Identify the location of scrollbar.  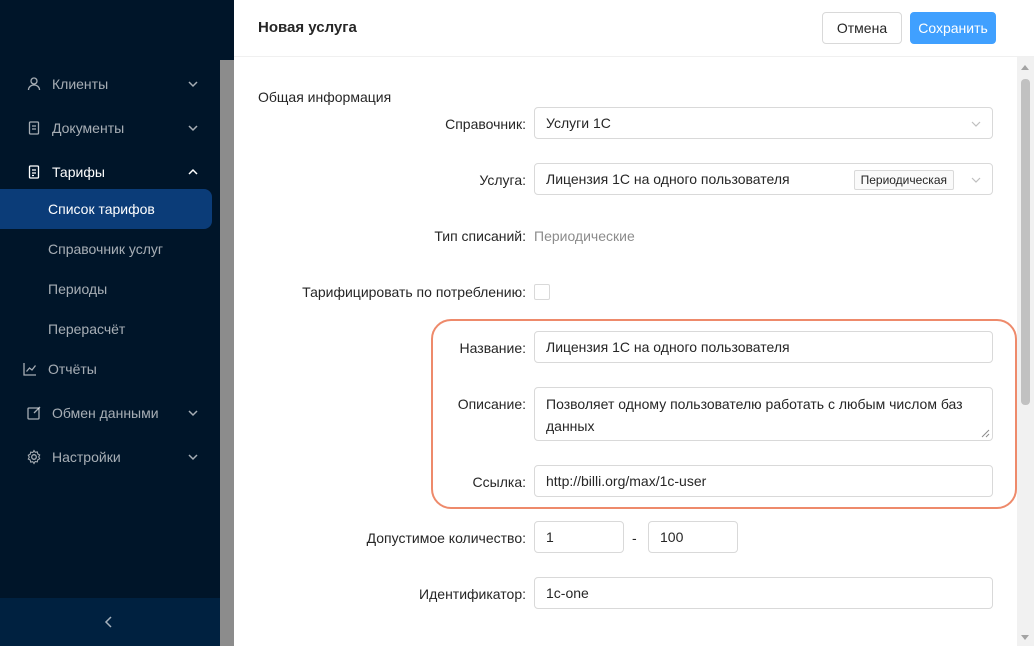
(1025, 351).